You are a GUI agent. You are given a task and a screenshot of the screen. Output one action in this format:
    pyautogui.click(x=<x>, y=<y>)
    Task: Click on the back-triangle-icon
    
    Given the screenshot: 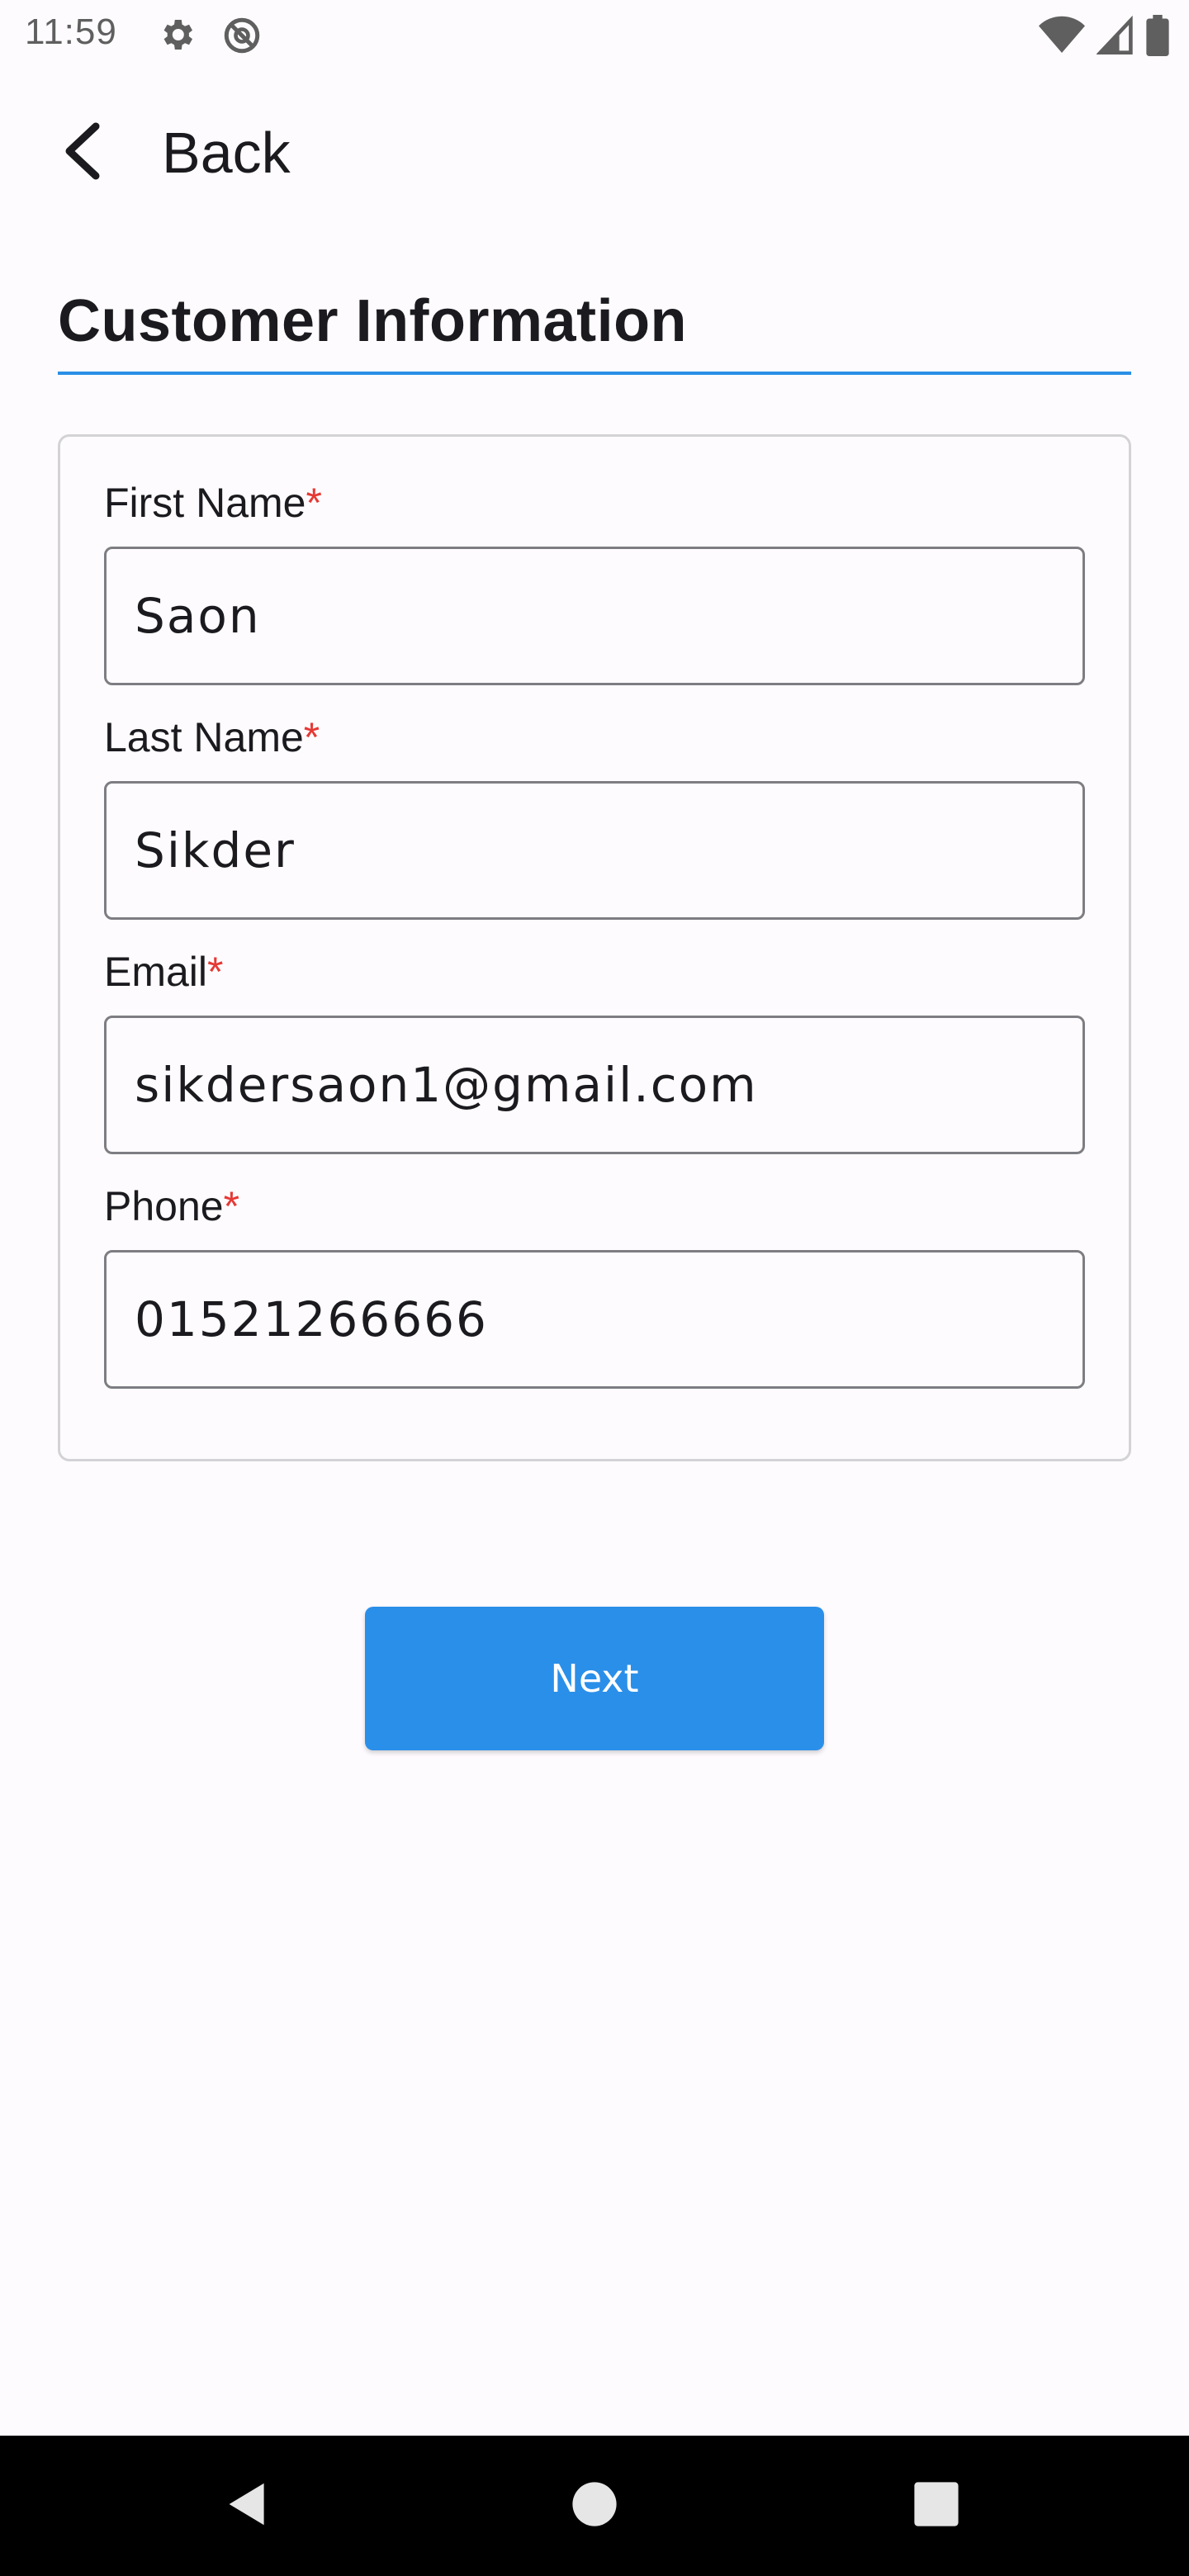 What is the action you would take?
    pyautogui.click(x=248, y=2506)
    